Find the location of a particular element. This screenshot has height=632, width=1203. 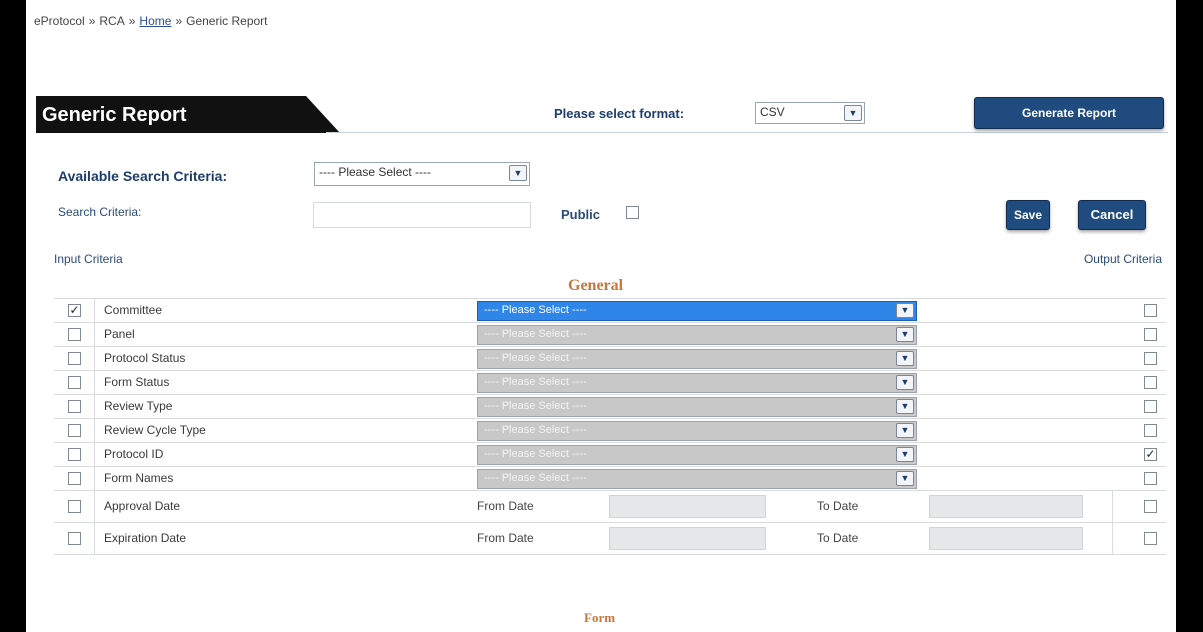

table-row: Panel ---- Please Select ---- ▼ is located at coordinates (610, 335).